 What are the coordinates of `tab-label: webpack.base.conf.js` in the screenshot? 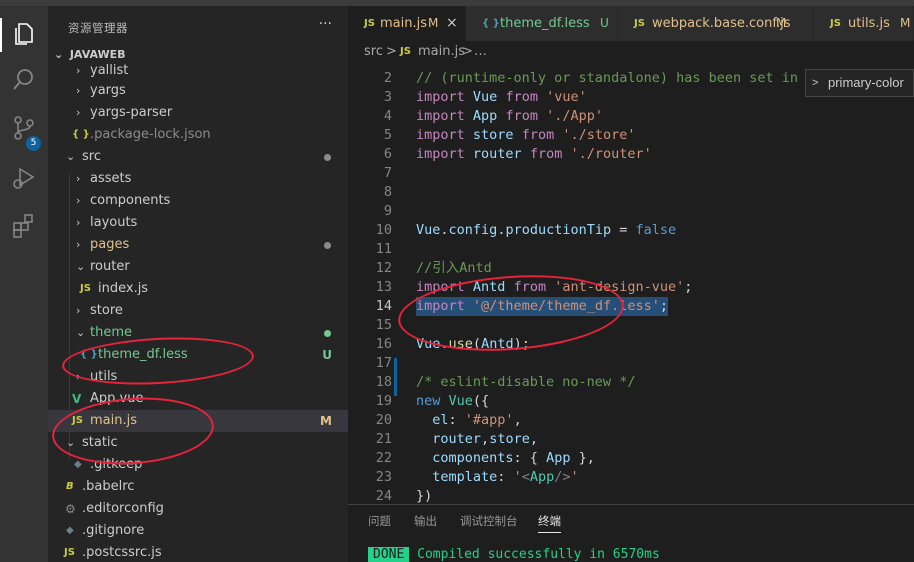 It's located at (721, 23).